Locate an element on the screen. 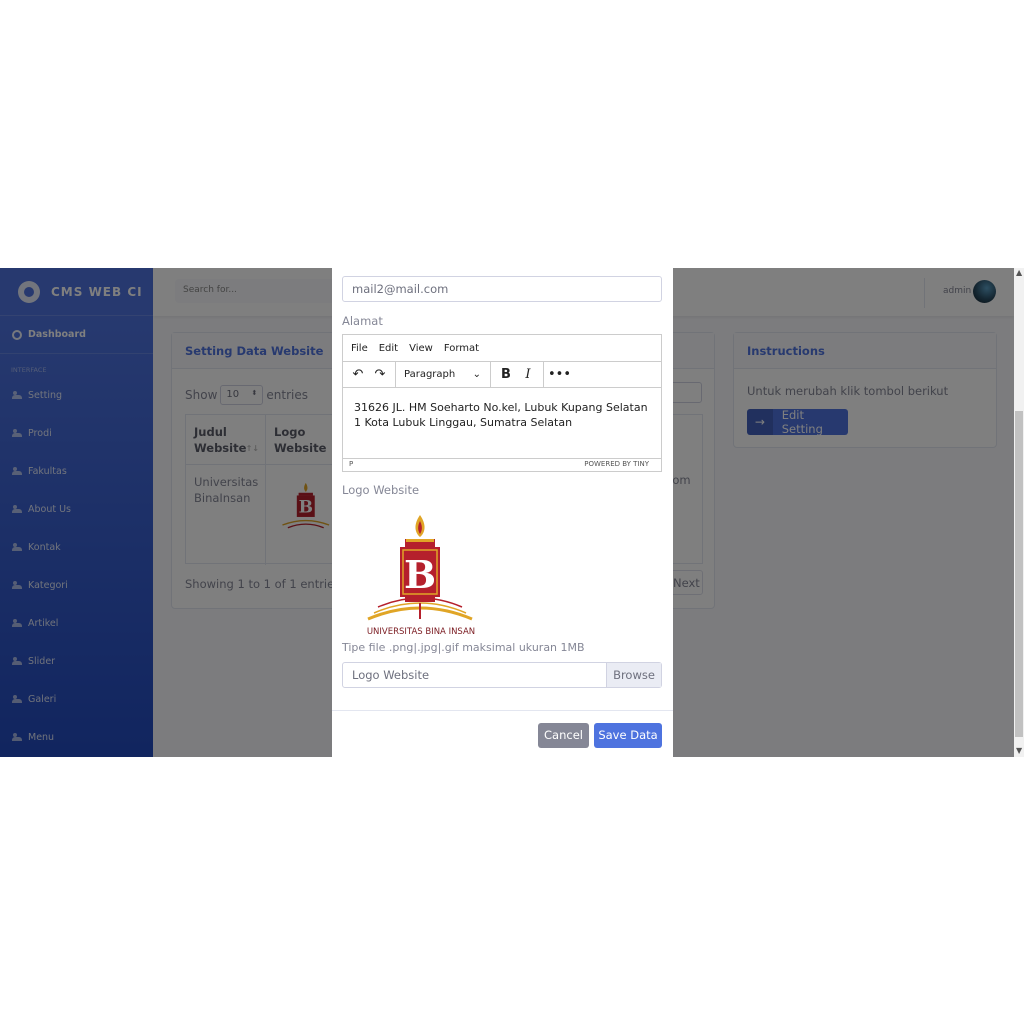 The image size is (1024, 1024). italic-icon: I is located at coordinates (528, 374).